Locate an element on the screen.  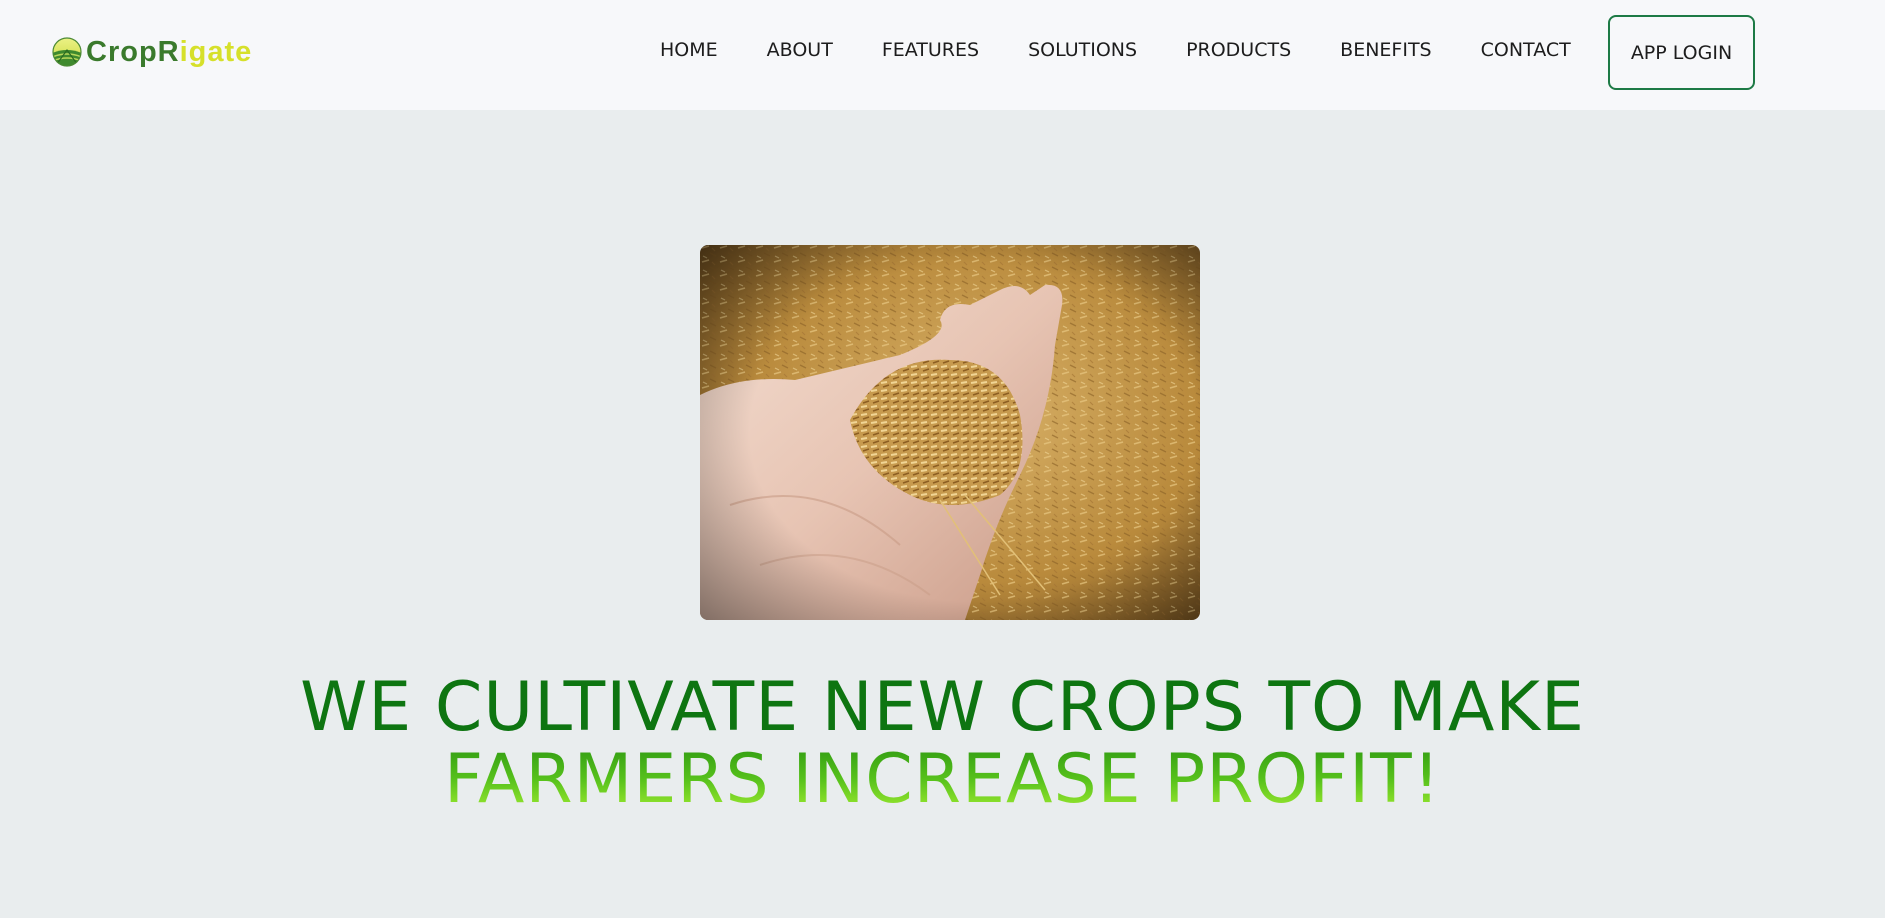
nav-item-products: PRODUCTS is located at coordinates (1238, 50).